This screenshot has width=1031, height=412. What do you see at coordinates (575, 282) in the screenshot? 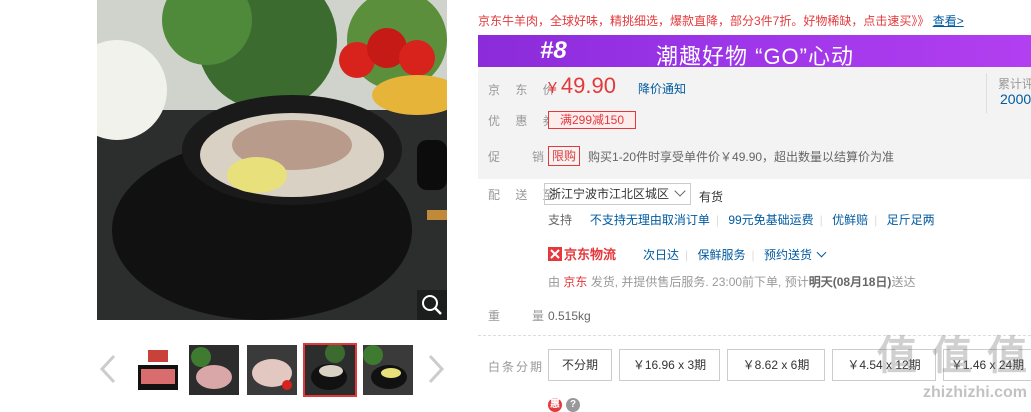
I see `seller-link: 京东` at bounding box center [575, 282].